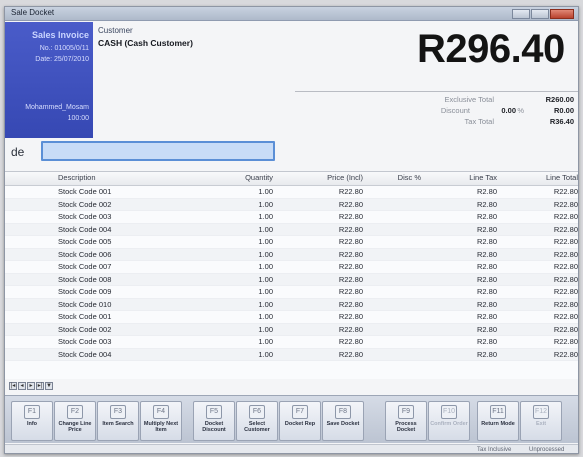 This screenshot has width=583, height=457. I want to click on function-key-badge: F4, so click(161, 412).